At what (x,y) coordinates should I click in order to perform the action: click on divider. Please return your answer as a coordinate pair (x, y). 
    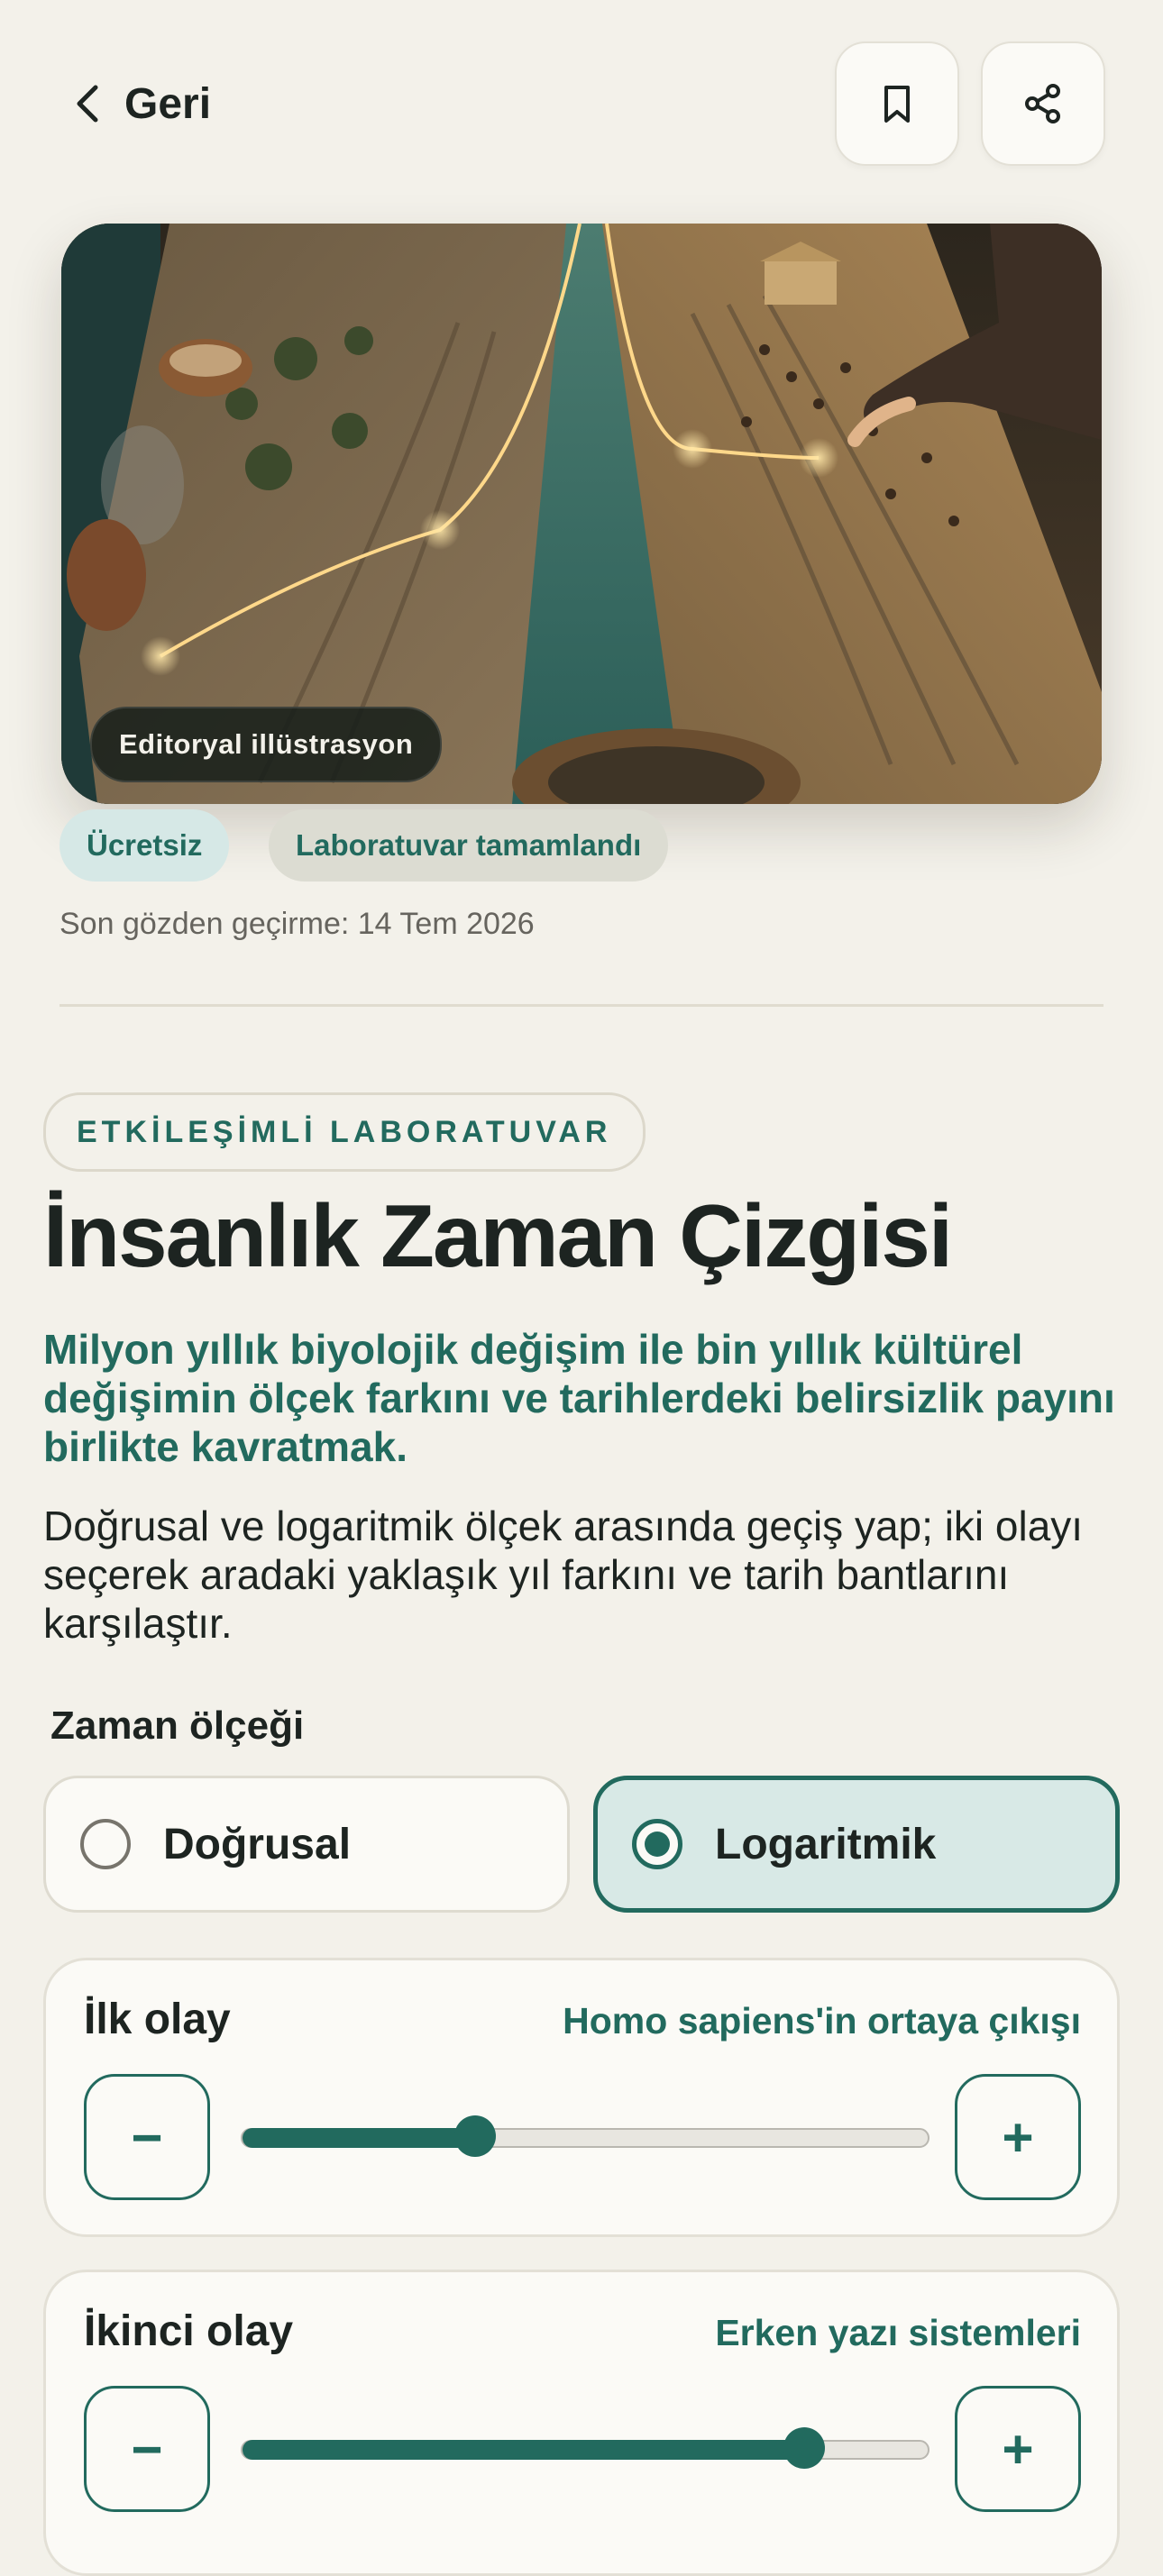
    Looking at the image, I should click on (581, 1005).